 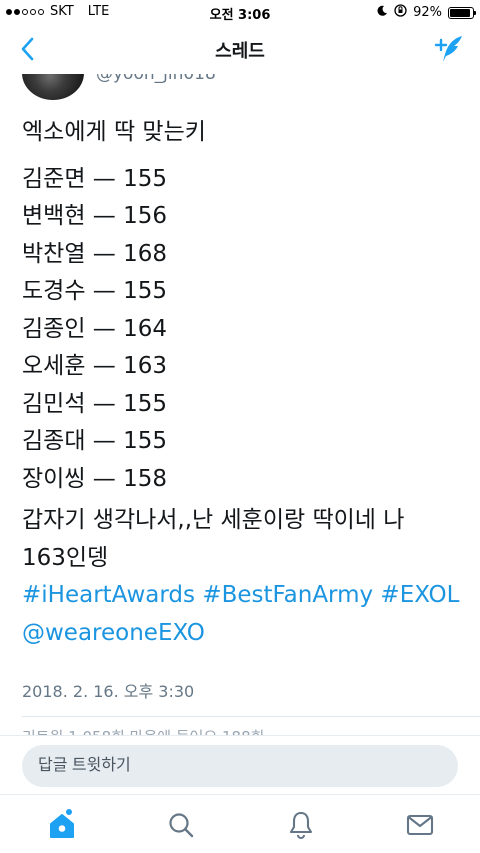 I want to click on tweet-closing-line: 갑자기 생각나서,,난 세훈이랑 딱이네 나, so click(x=213, y=520).